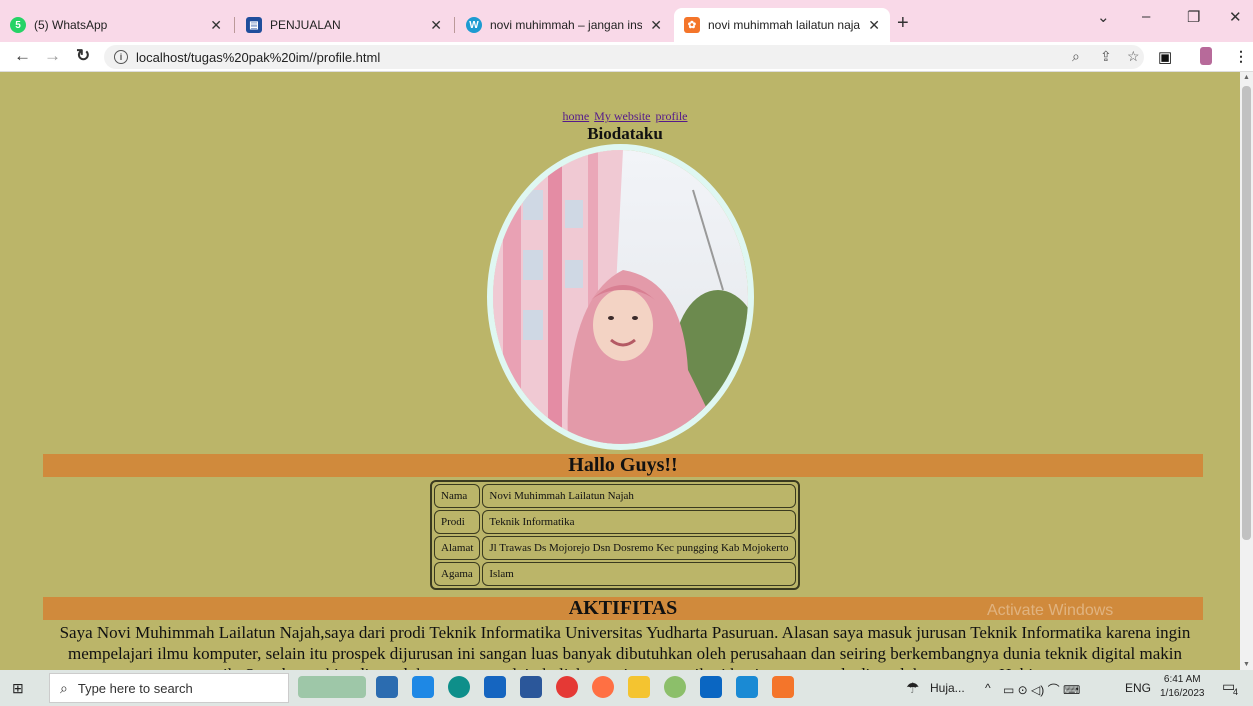  I want to click on share-icon: ⇪, so click(1106, 56).